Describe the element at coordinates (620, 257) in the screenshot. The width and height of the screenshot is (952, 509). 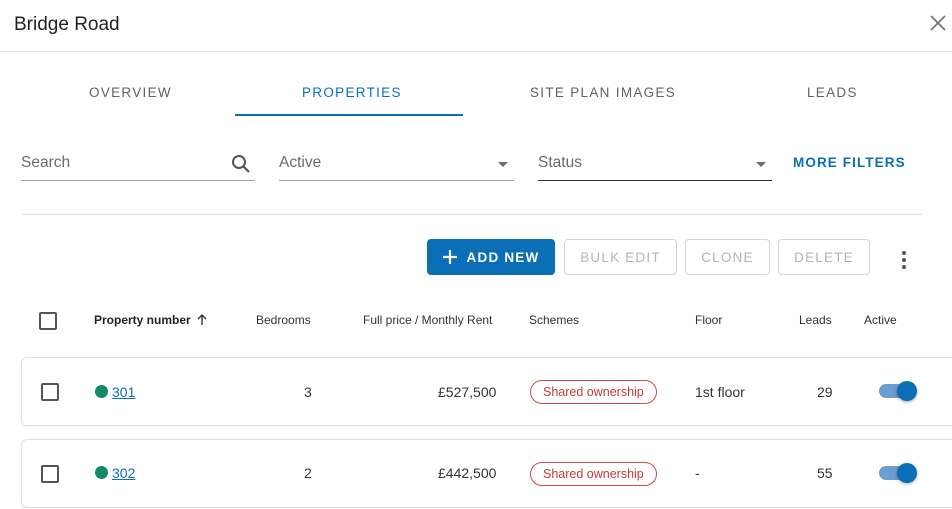
I see `bulk-edit-button: BULK EDIT` at that location.